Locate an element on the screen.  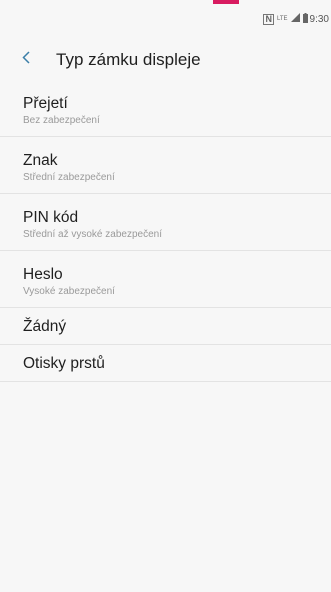
back-button is located at coordinates (16, 60).